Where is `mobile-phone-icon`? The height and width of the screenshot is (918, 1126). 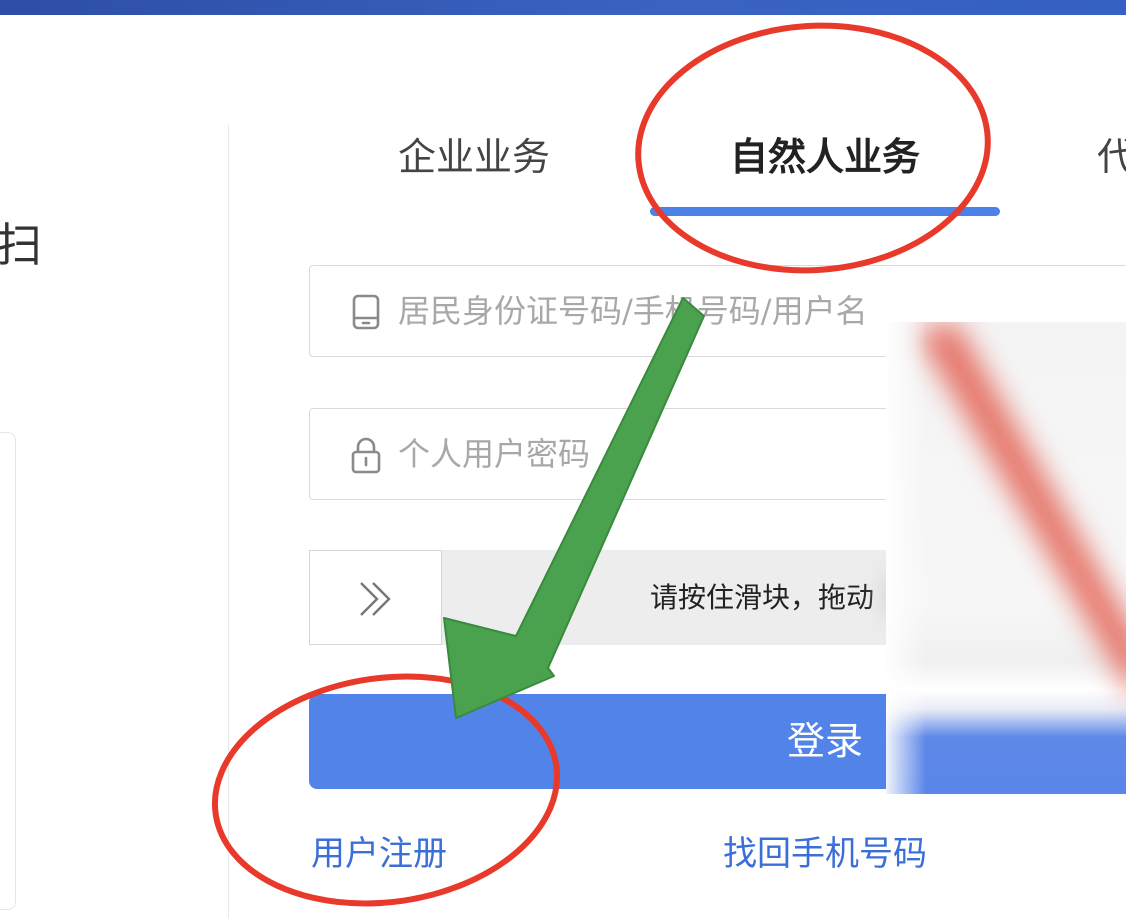 mobile-phone-icon is located at coordinates (366, 312).